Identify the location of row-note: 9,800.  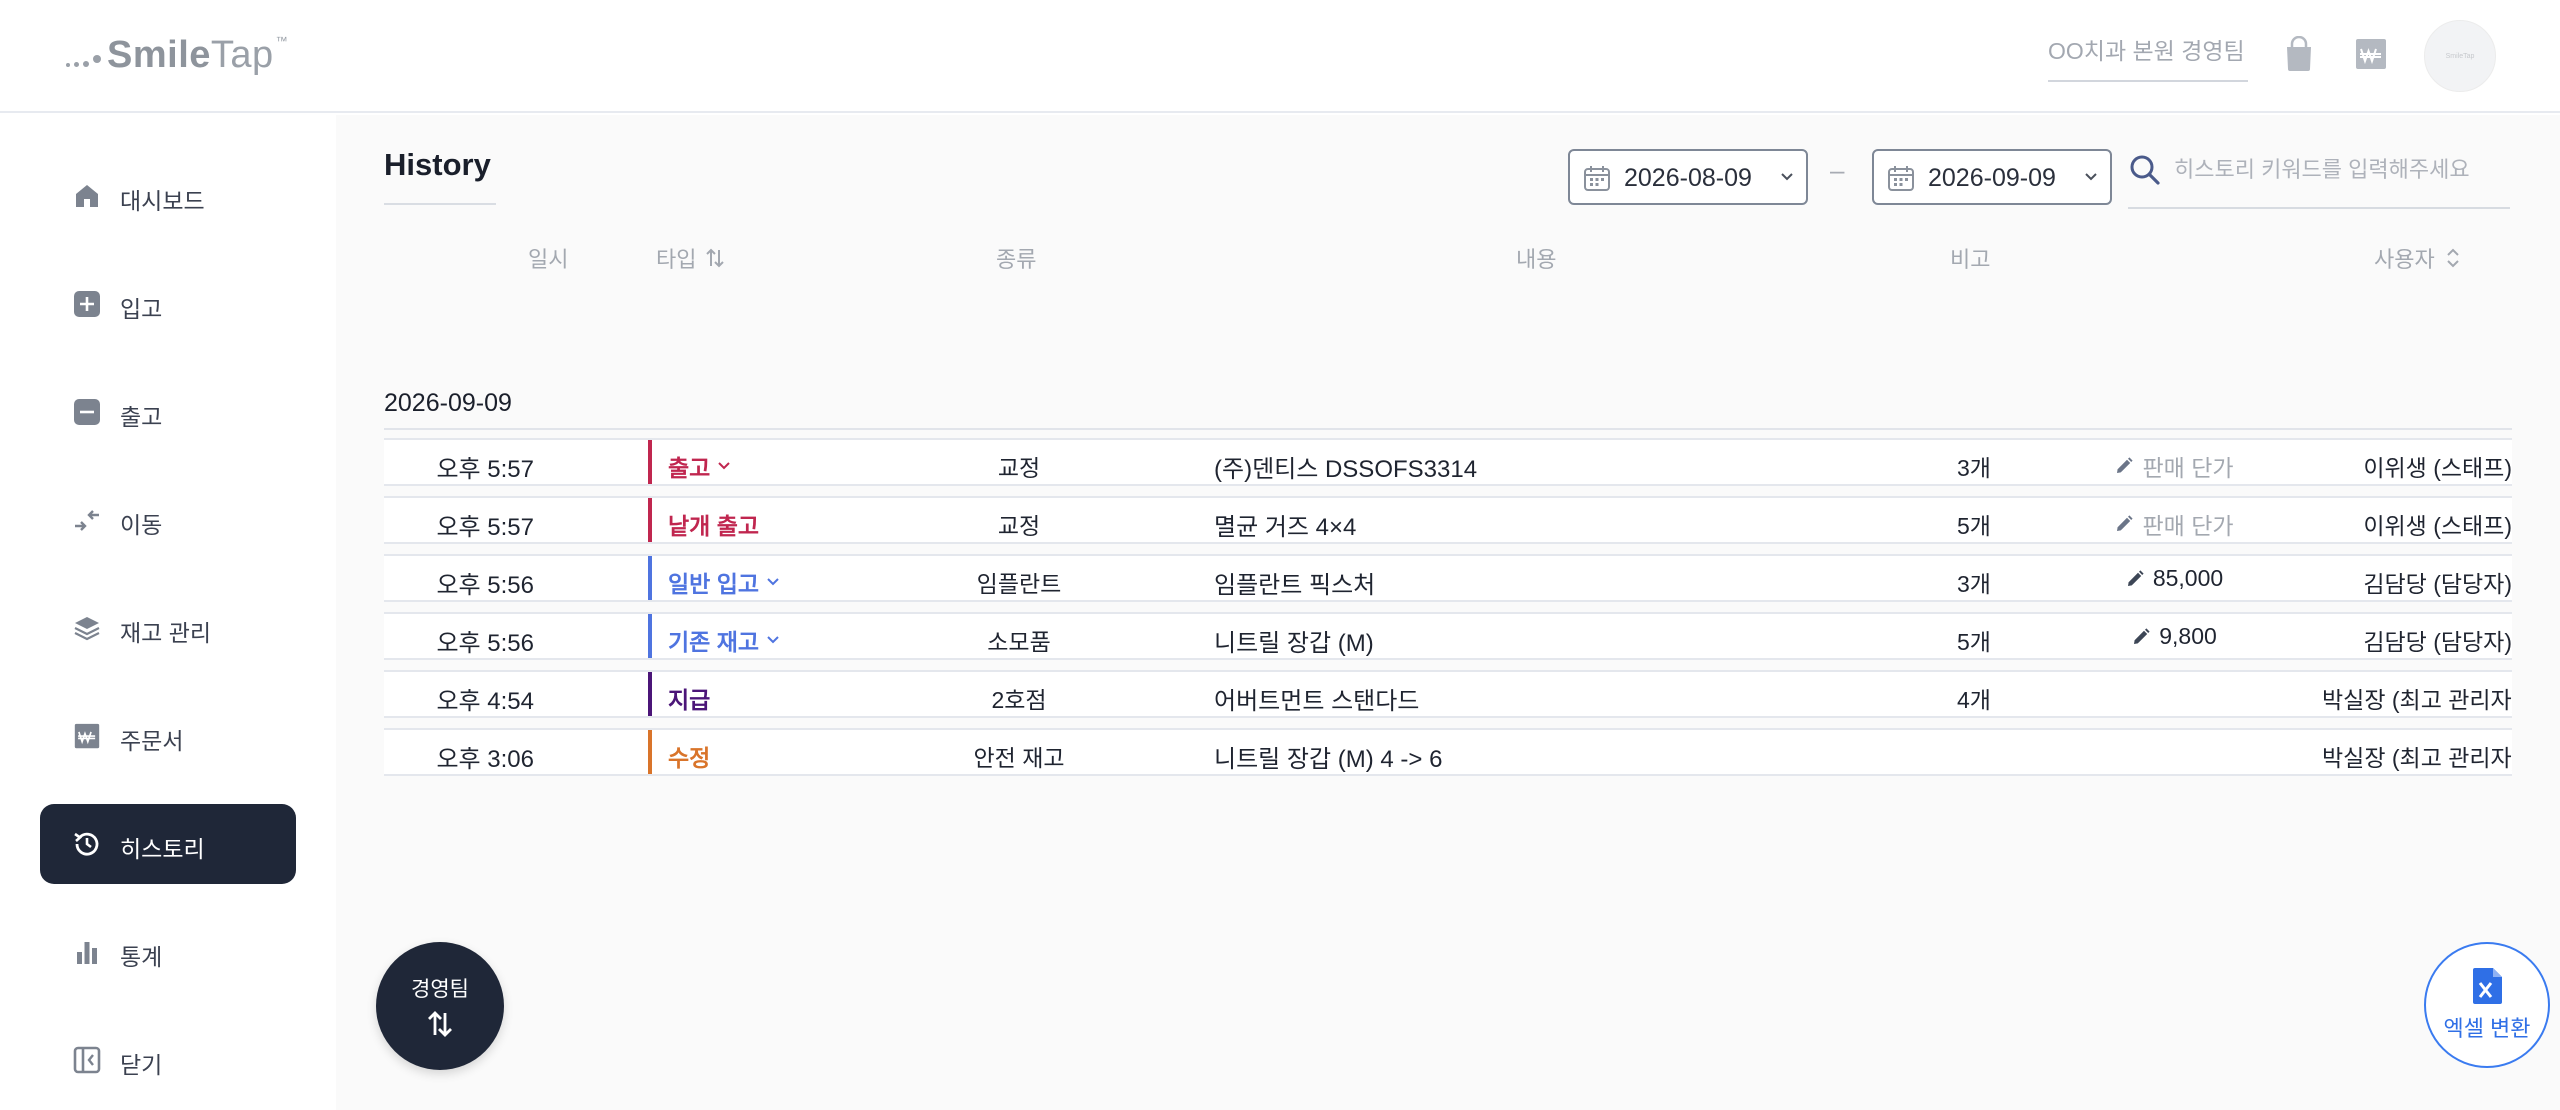
(2174, 636).